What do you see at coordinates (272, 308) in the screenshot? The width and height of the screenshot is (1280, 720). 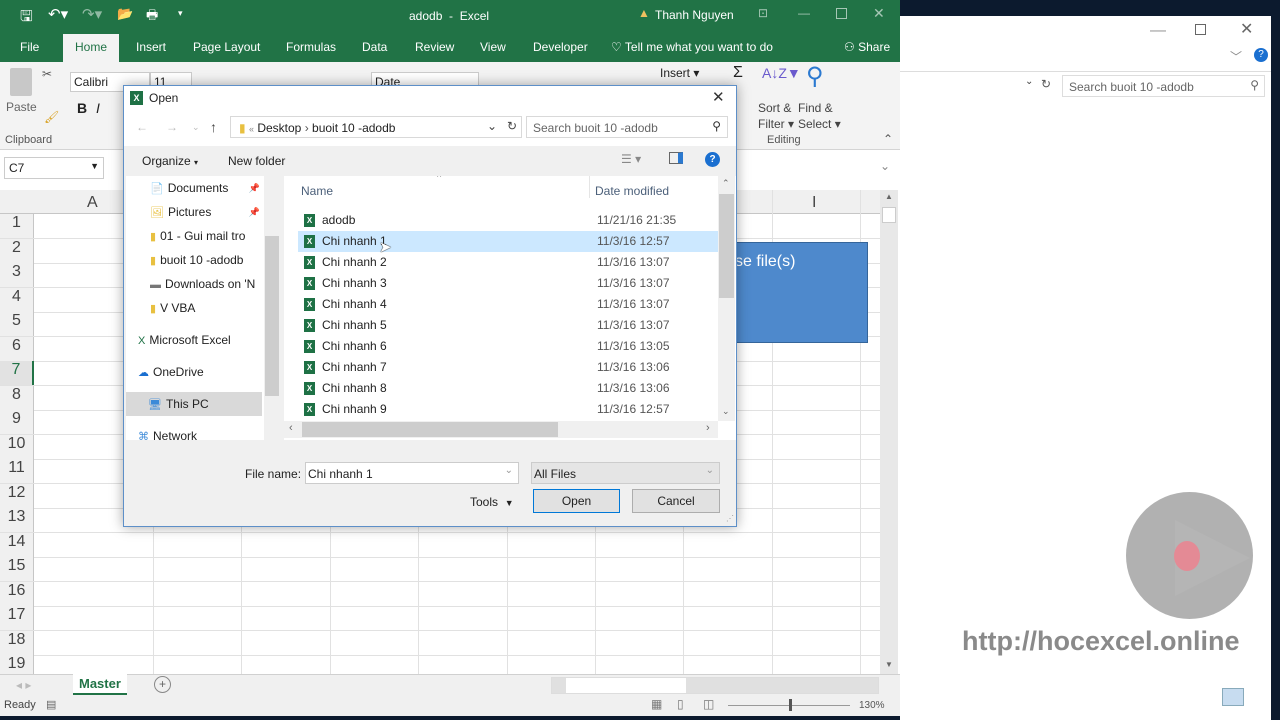 I see `nav-scrollbar` at bounding box center [272, 308].